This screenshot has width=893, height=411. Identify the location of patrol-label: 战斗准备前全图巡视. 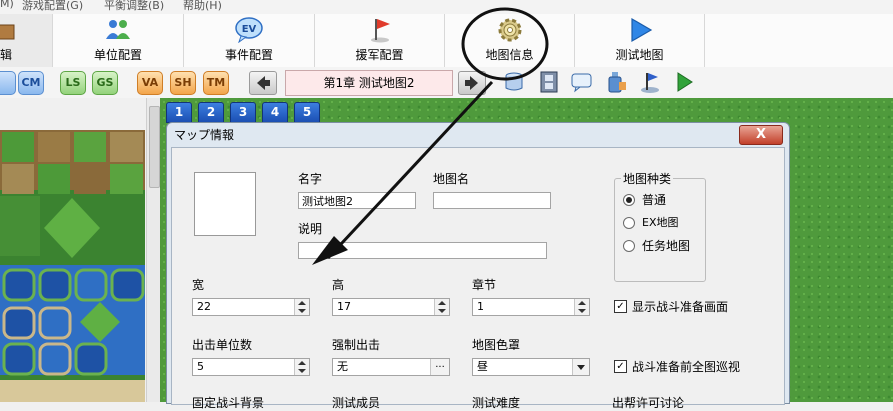
(686, 367).